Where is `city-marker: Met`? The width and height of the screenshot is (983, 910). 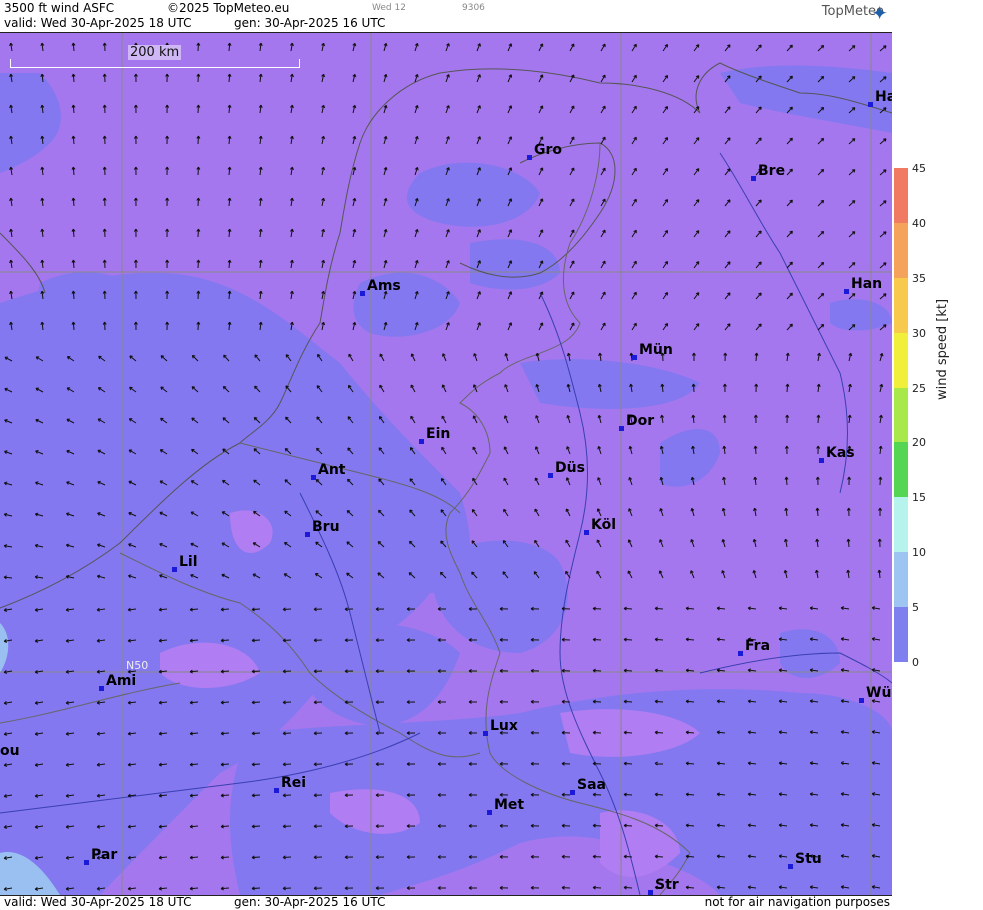 city-marker: Met is located at coordinates (505, 806).